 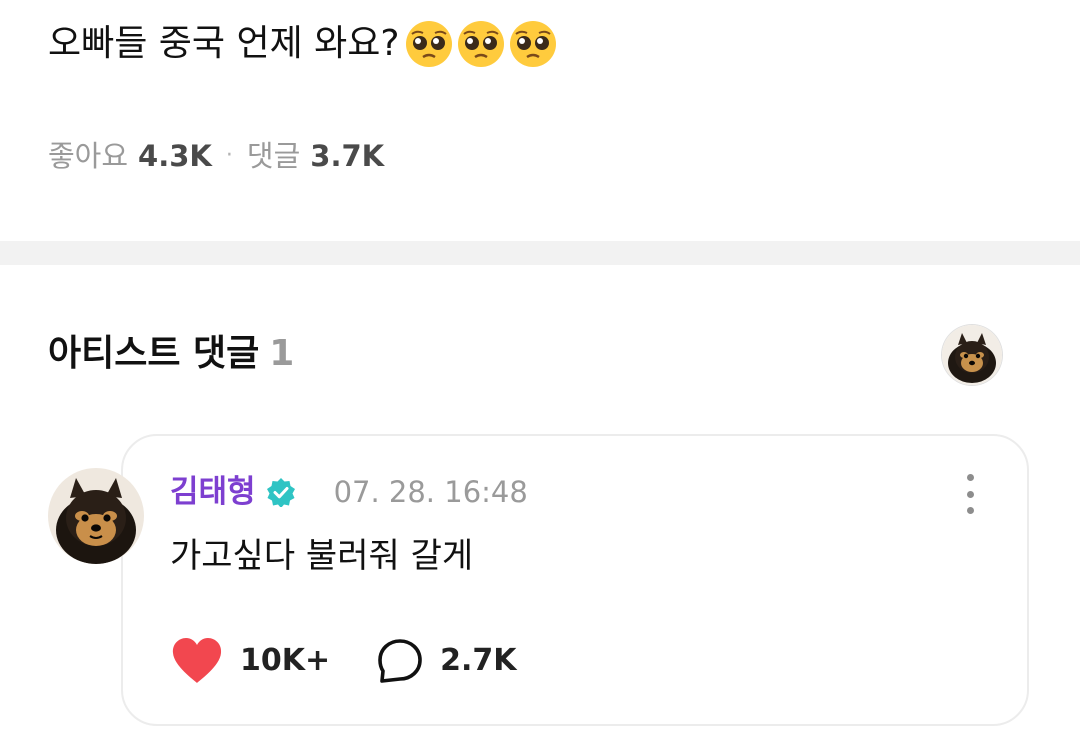 What do you see at coordinates (400, 661) in the screenshot?
I see `comment-bubble-icon` at bounding box center [400, 661].